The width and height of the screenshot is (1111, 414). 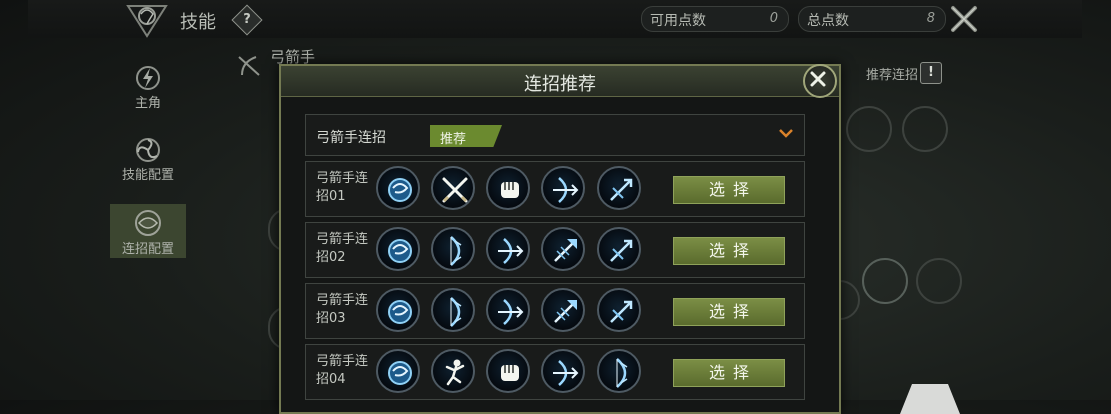 What do you see at coordinates (351, 138) in the screenshot?
I see `dropdown-label: 弓箭手连招` at bounding box center [351, 138].